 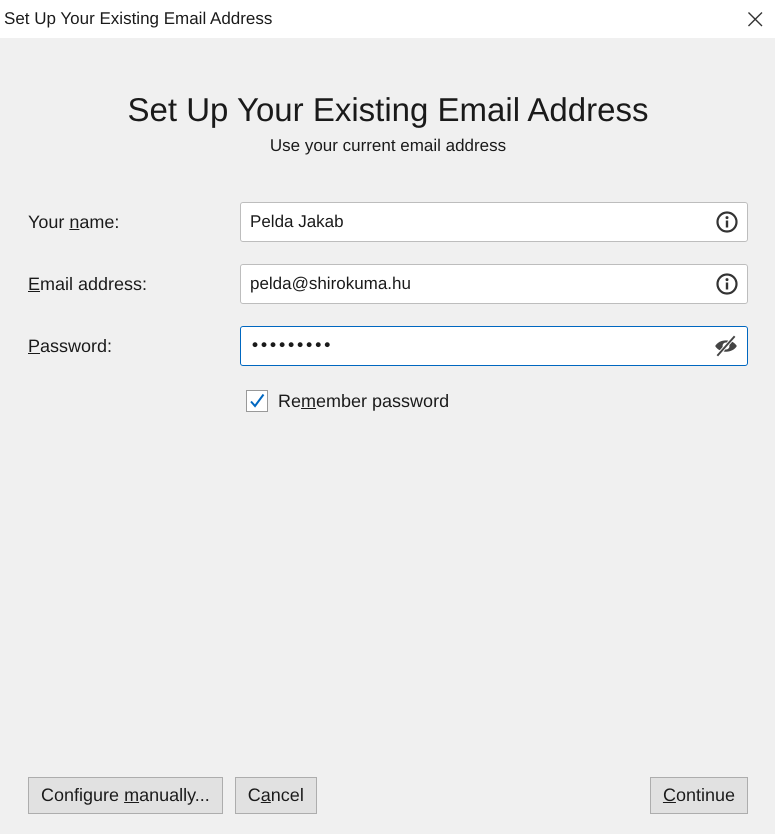 What do you see at coordinates (257, 401) in the screenshot?
I see `checkbox` at bounding box center [257, 401].